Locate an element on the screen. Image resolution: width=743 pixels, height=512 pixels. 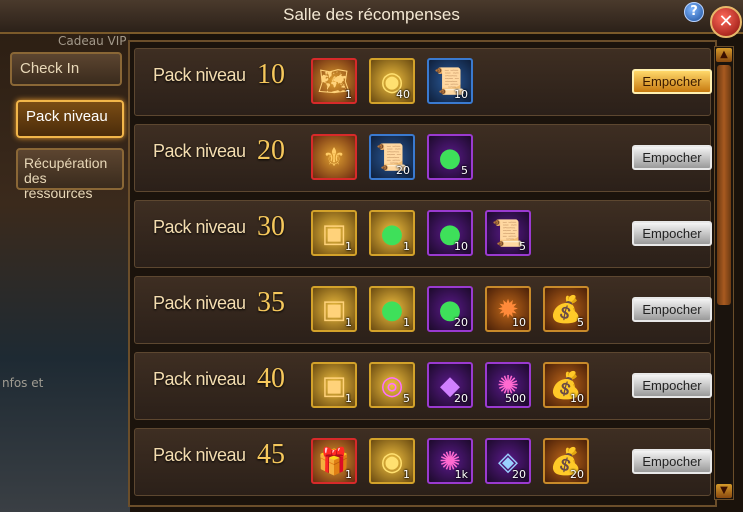
emblem-icon: ⚜ is located at coordinates (334, 158).